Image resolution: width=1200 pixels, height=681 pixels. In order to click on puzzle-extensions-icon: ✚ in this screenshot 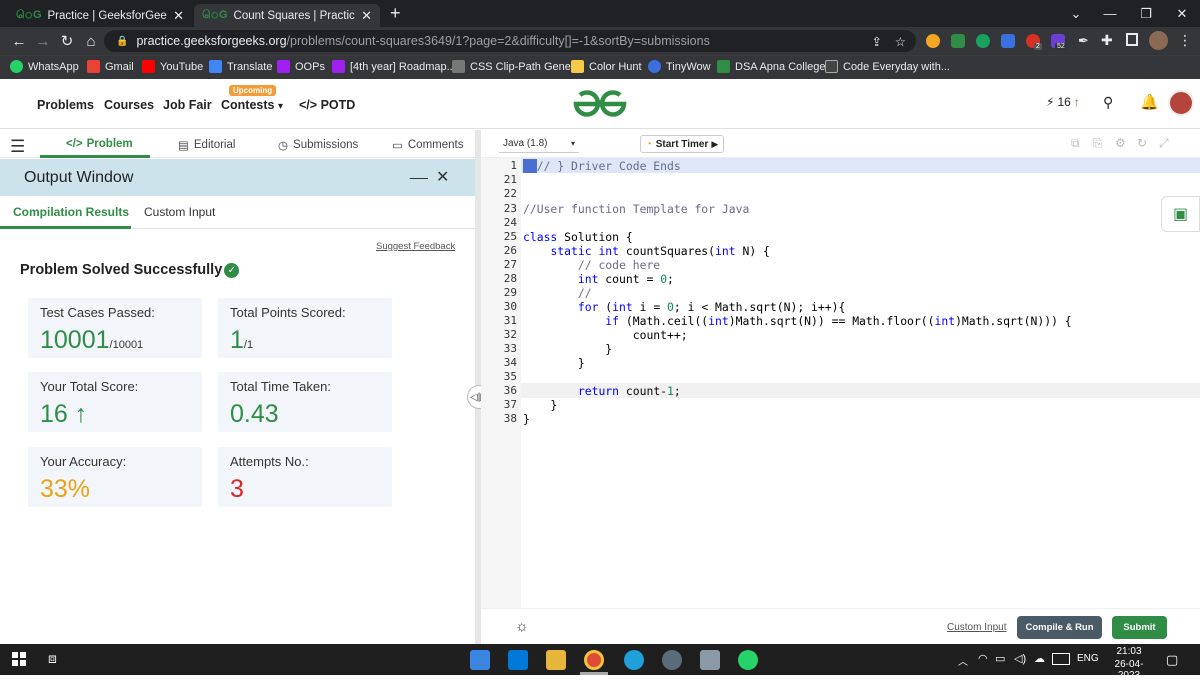, I will do `click(1107, 40)`.